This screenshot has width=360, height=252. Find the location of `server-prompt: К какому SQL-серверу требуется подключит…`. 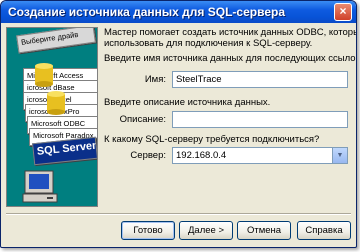

server-prompt: К какому SQL-серверу требуется подключит… is located at coordinates (212, 139).